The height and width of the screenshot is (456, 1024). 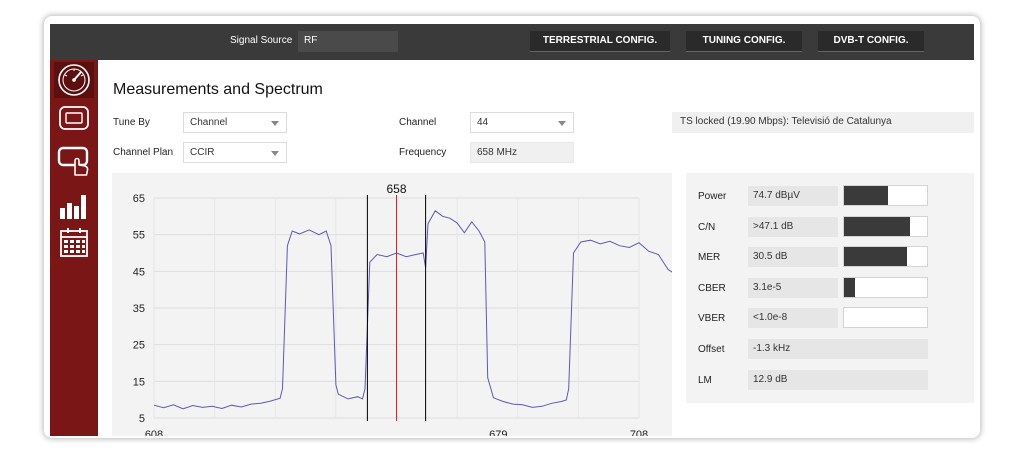 I want to click on channel-plan-value: CCIR, so click(x=202, y=152).